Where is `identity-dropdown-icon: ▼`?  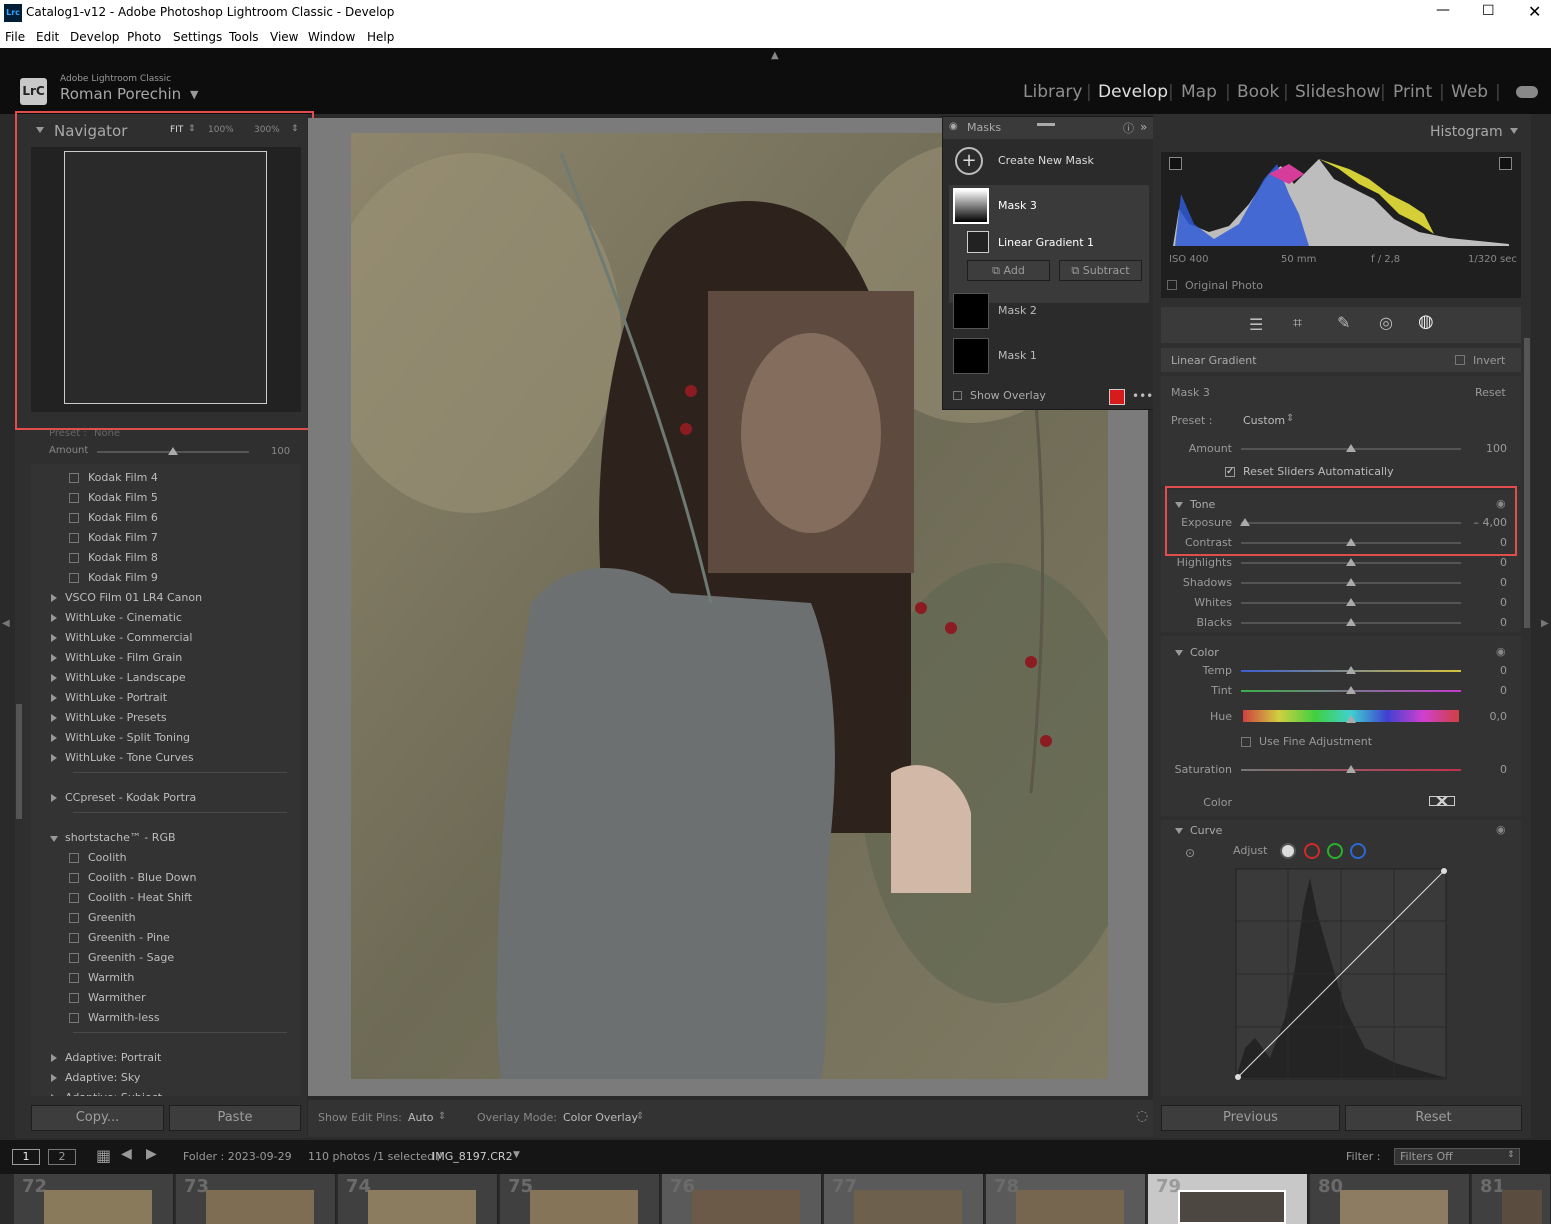
identity-dropdown-icon: ▼ is located at coordinates (194, 94).